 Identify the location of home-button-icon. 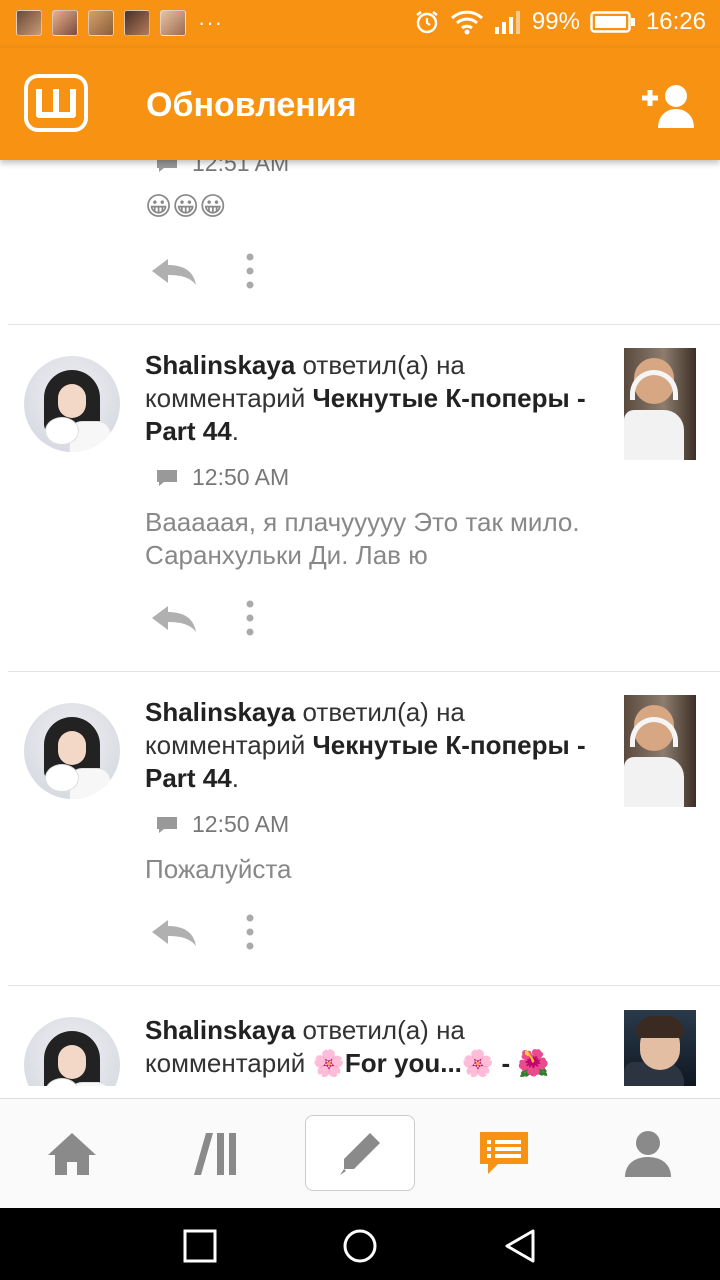
(360, 1246).